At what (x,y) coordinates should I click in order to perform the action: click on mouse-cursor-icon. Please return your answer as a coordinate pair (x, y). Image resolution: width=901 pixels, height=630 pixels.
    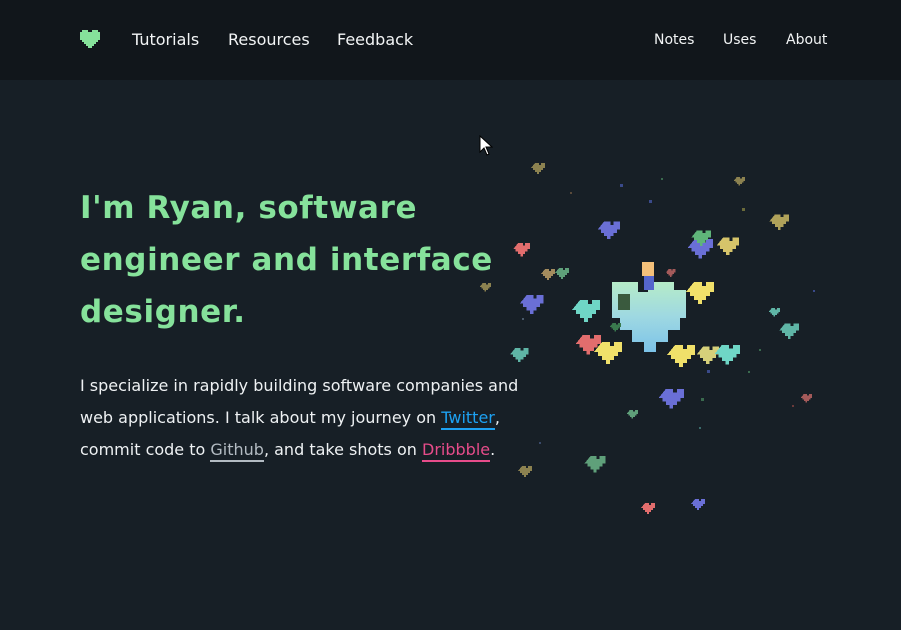
    Looking at the image, I should click on (486, 145).